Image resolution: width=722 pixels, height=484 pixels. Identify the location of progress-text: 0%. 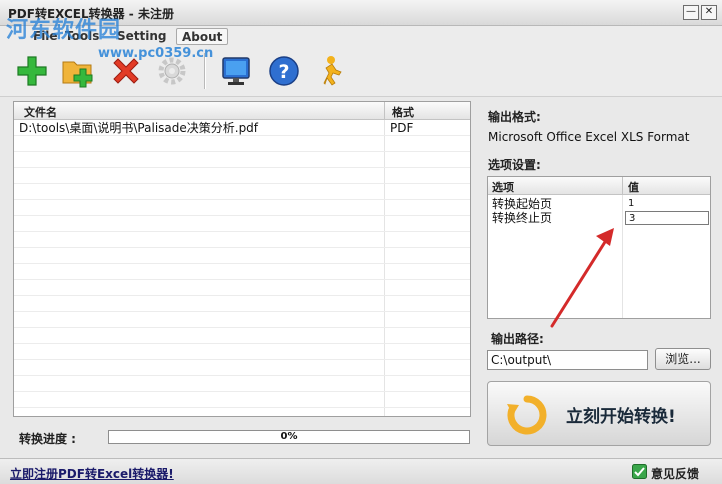
(289, 436).